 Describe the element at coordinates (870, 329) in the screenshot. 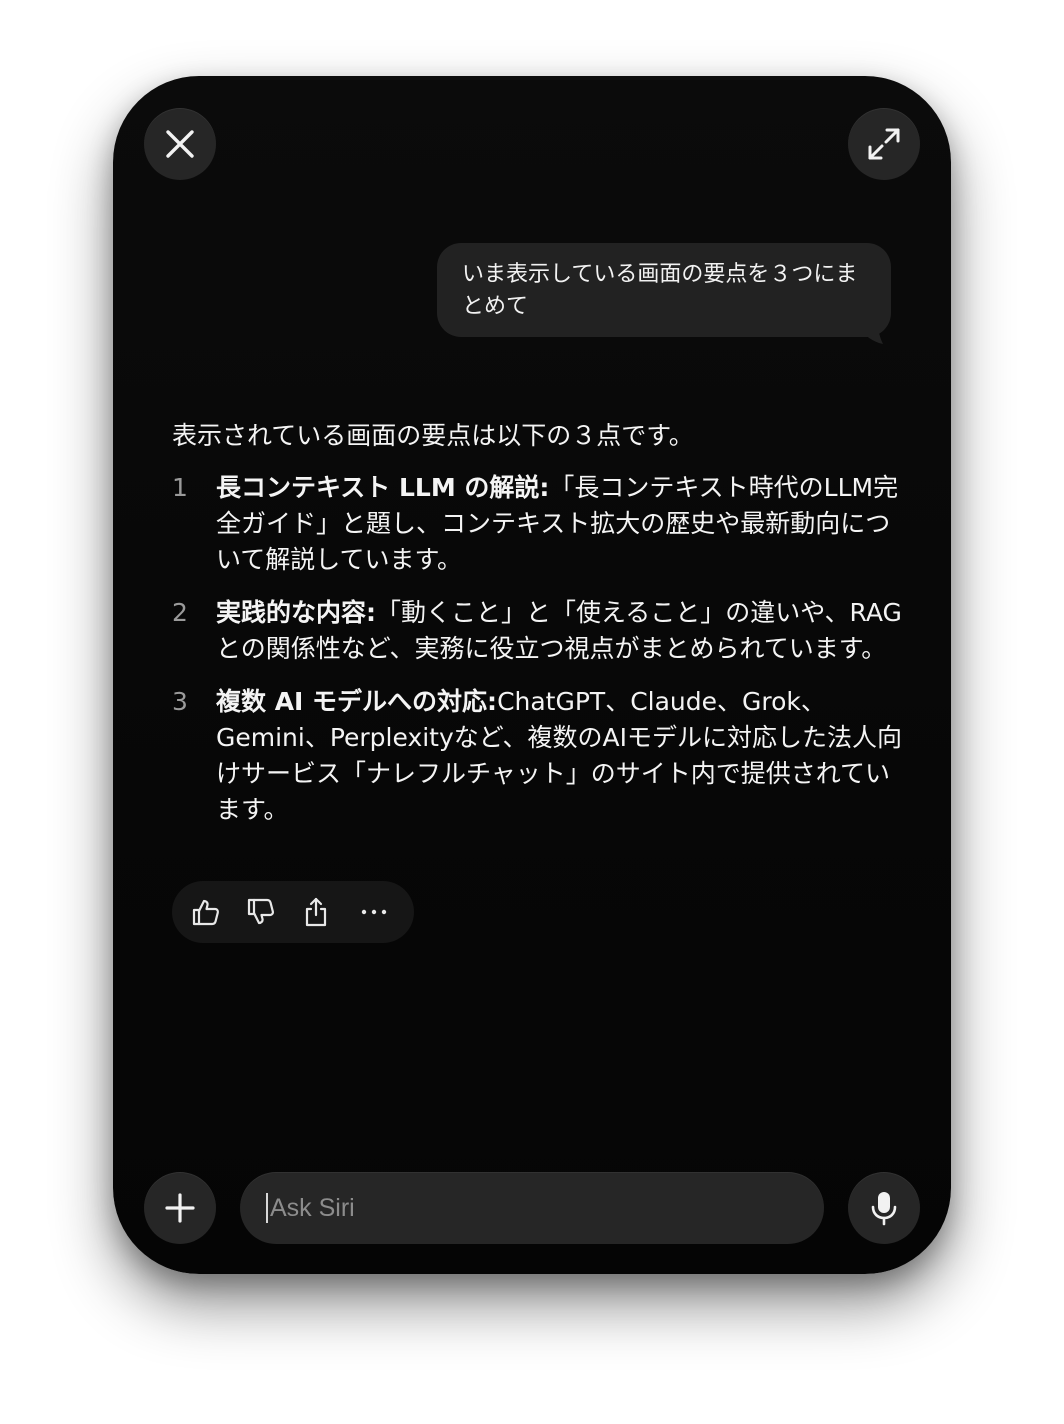

I see `bubble-tail` at that location.